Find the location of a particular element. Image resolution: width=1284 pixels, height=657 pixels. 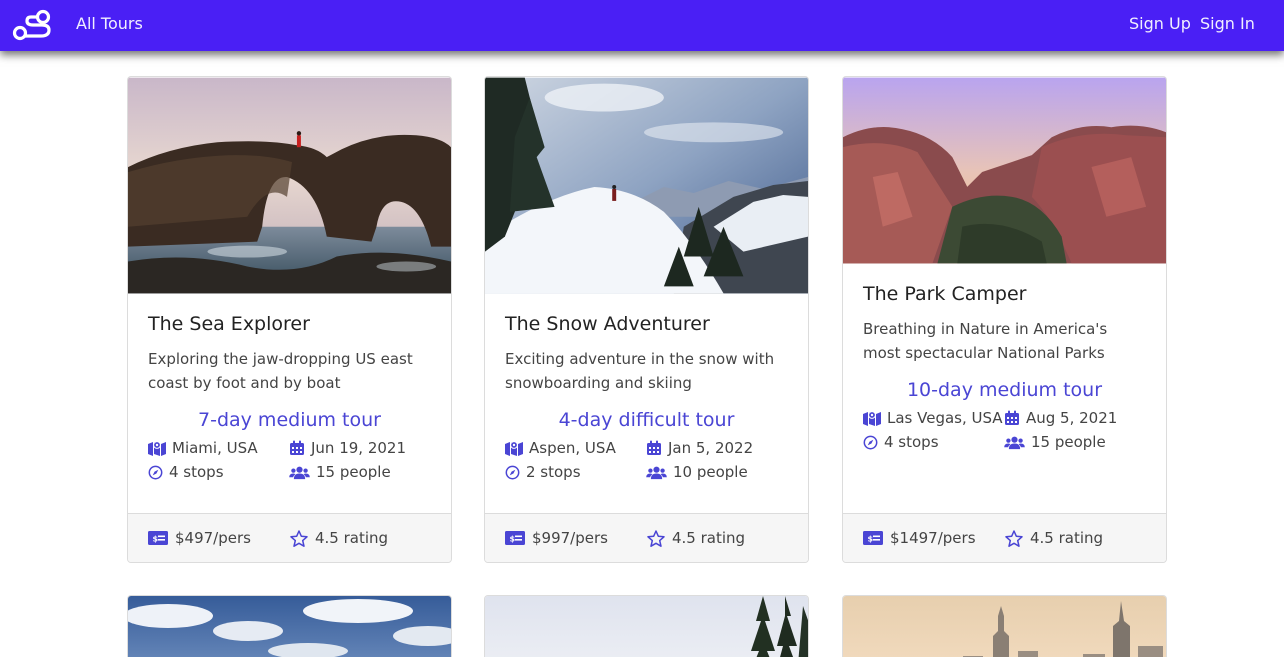

tour-group-size: 10 people is located at coordinates (697, 472).